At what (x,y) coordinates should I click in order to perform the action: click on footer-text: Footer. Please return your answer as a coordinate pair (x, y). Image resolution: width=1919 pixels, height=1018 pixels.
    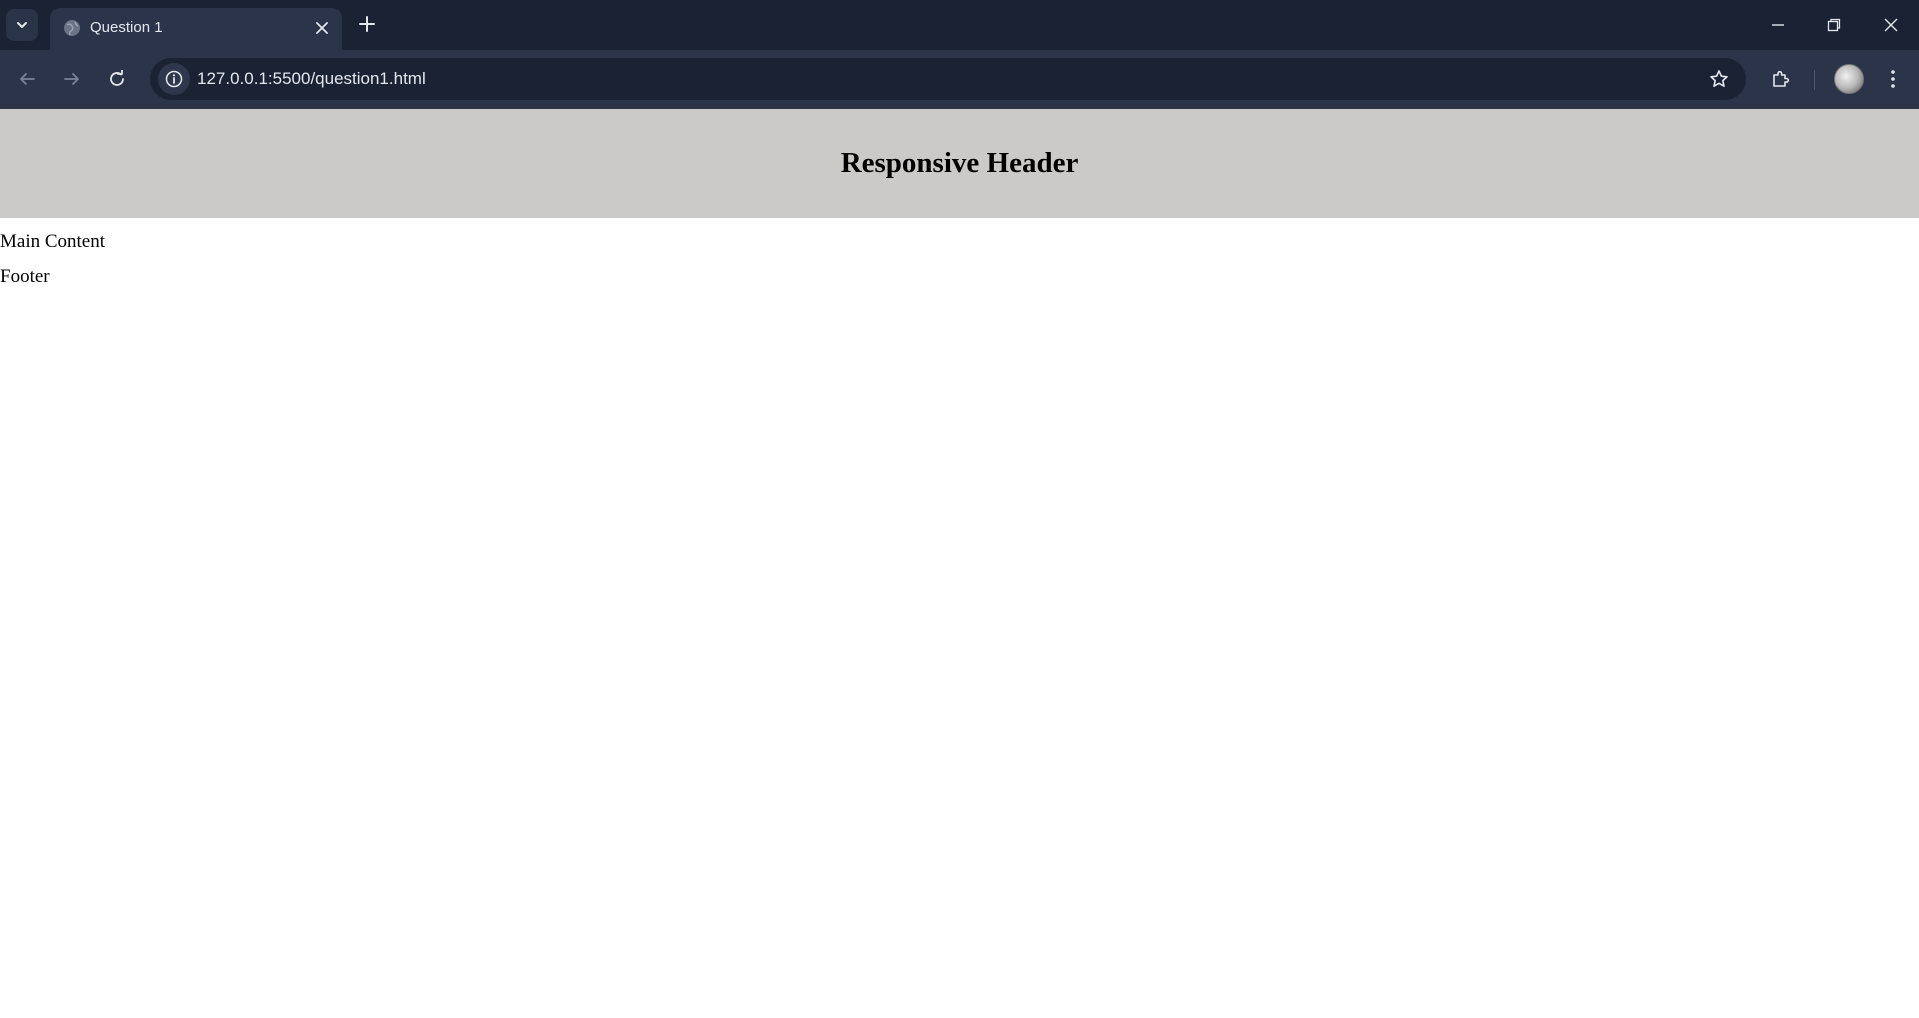
    Looking at the image, I should click on (25, 276).